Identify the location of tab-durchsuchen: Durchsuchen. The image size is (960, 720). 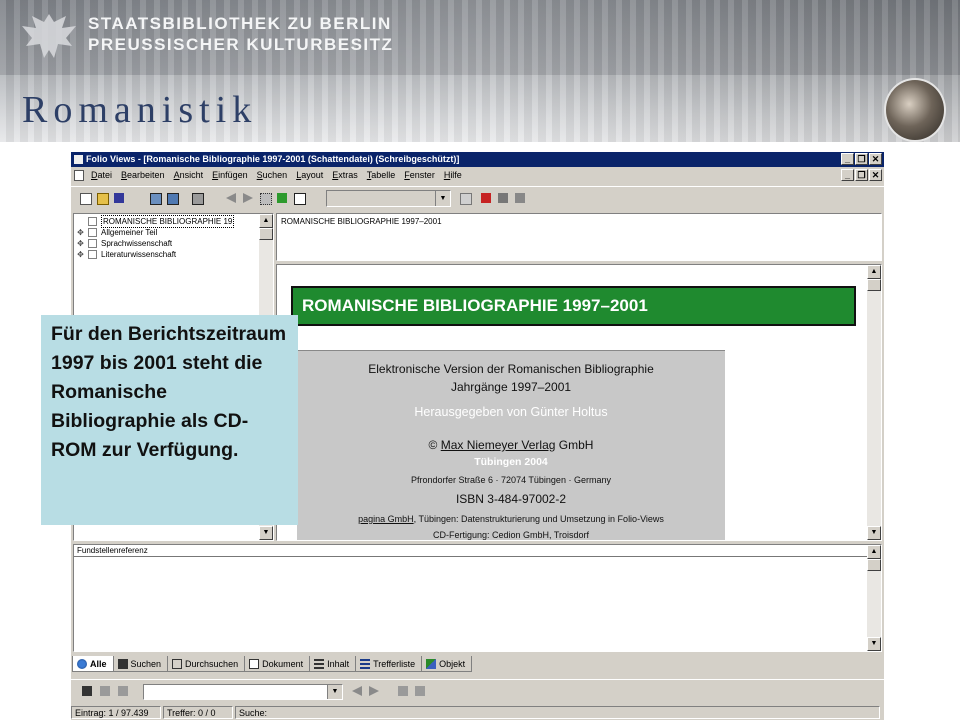
(206, 664).